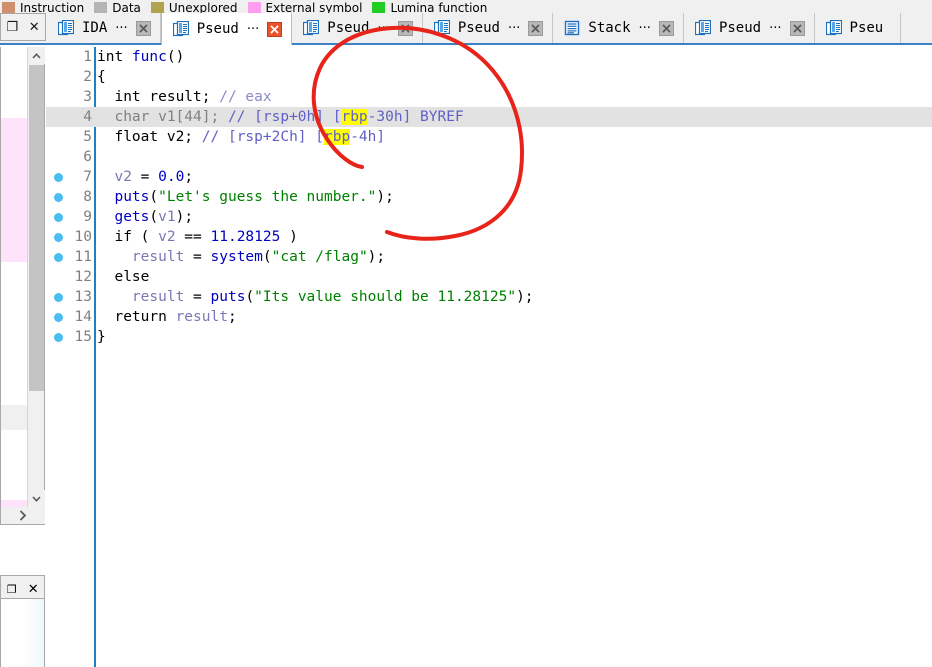 Image resolution: width=932 pixels, height=667 pixels. Describe the element at coordinates (572, 28) in the screenshot. I see `stack-lines-icon` at that location.